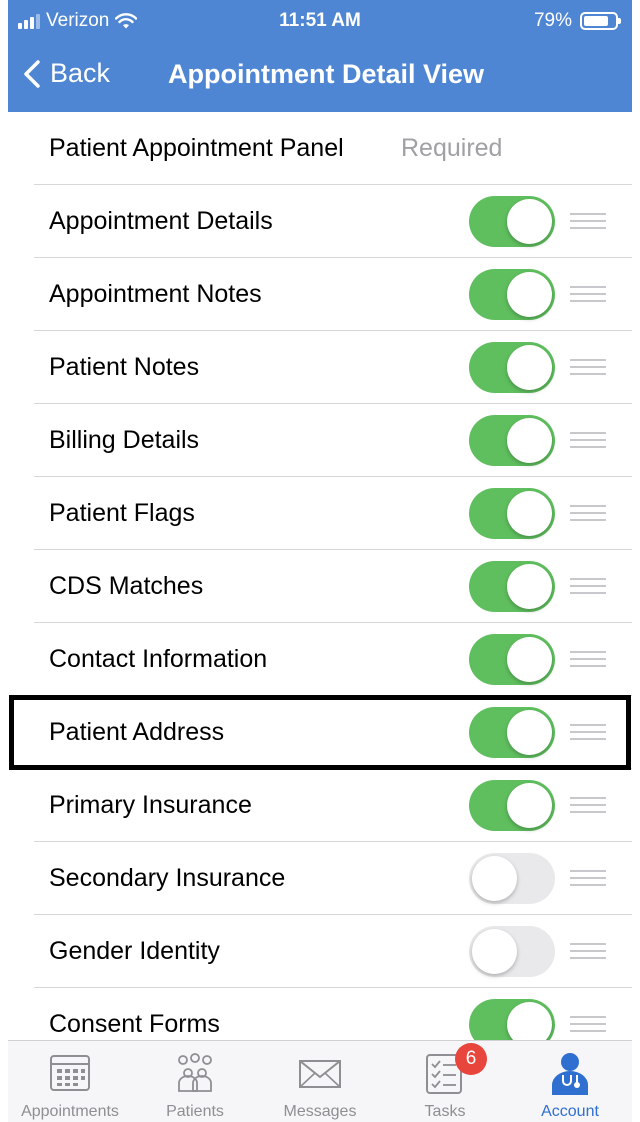 This screenshot has width=640, height=1122. What do you see at coordinates (320, 732) in the screenshot?
I see `list-item: Patient Address` at bounding box center [320, 732].